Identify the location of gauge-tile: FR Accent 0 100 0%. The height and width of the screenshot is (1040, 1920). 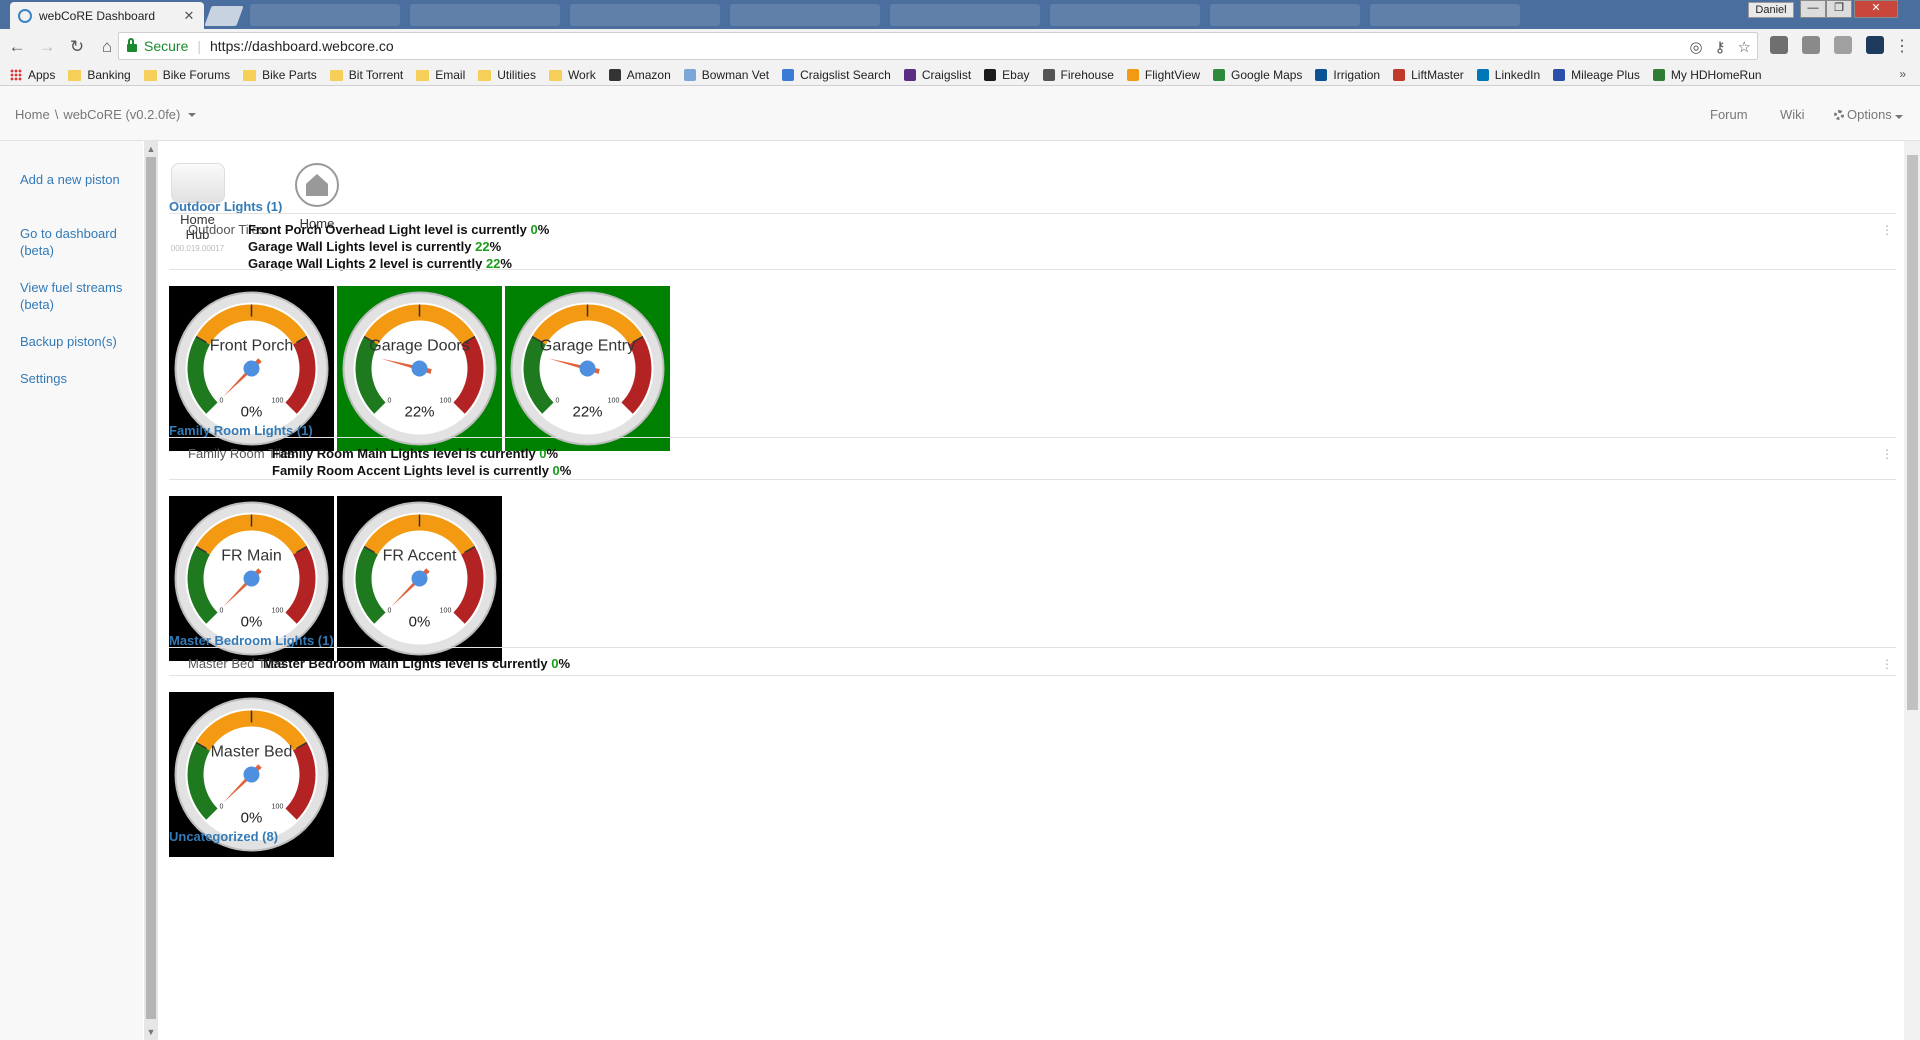
(419, 578).